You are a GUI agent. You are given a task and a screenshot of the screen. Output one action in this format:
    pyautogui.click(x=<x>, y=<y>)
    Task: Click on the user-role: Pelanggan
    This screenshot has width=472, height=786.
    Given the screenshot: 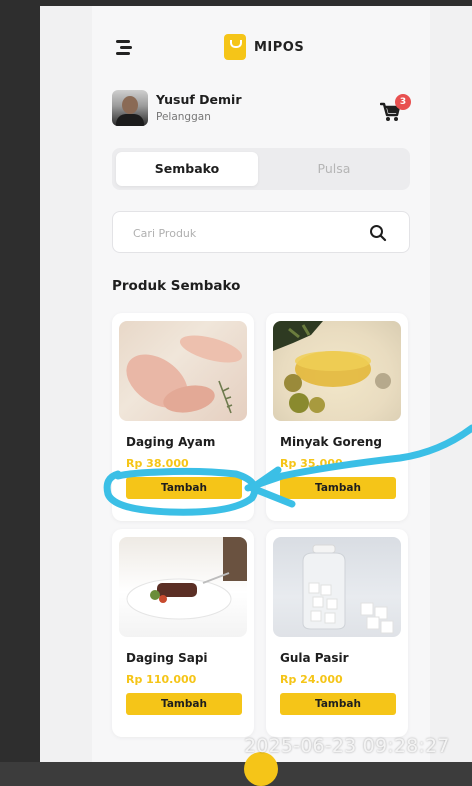 What is the action you would take?
    pyautogui.click(x=183, y=117)
    